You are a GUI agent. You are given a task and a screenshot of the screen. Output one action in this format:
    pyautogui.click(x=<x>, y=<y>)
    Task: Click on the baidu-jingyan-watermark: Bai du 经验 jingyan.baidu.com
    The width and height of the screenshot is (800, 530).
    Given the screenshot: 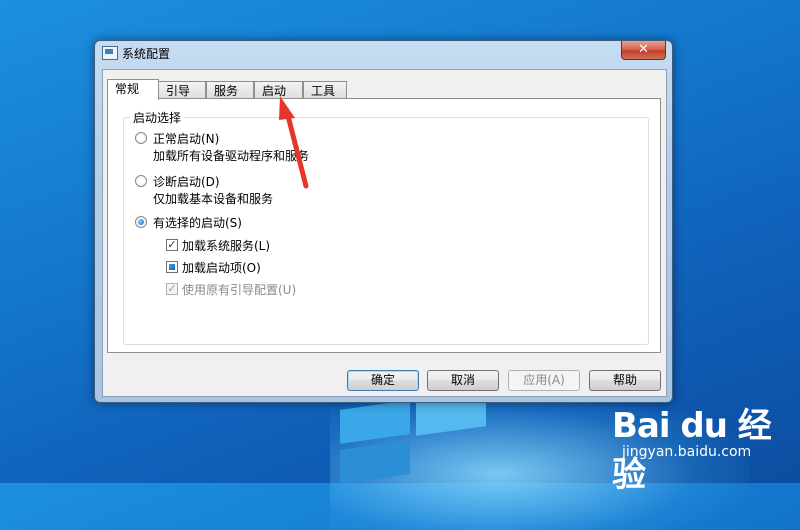 What is the action you would take?
    pyautogui.click(x=706, y=447)
    